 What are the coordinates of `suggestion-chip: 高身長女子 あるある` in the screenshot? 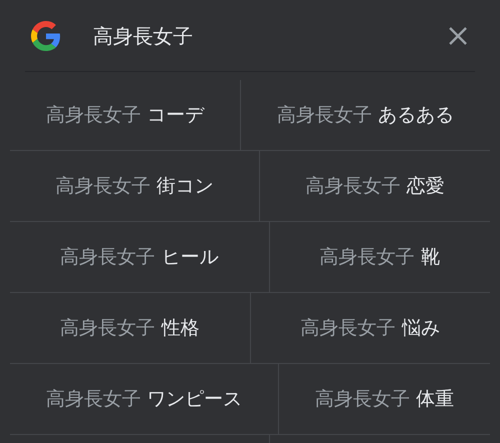 It's located at (365, 115).